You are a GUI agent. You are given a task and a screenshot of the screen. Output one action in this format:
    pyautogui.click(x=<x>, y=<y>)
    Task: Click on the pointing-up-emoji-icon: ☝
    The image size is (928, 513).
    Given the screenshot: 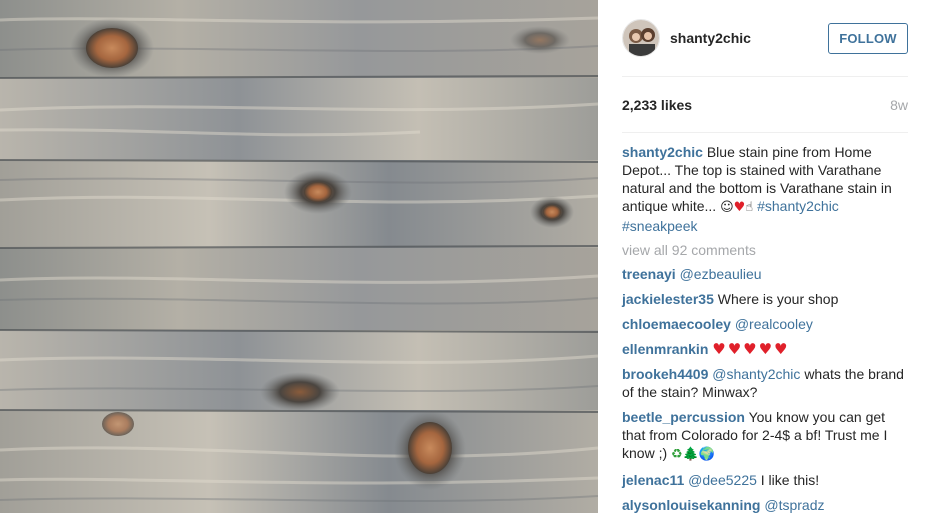 What is the action you would take?
    pyautogui.click(x=749, y=207)
    